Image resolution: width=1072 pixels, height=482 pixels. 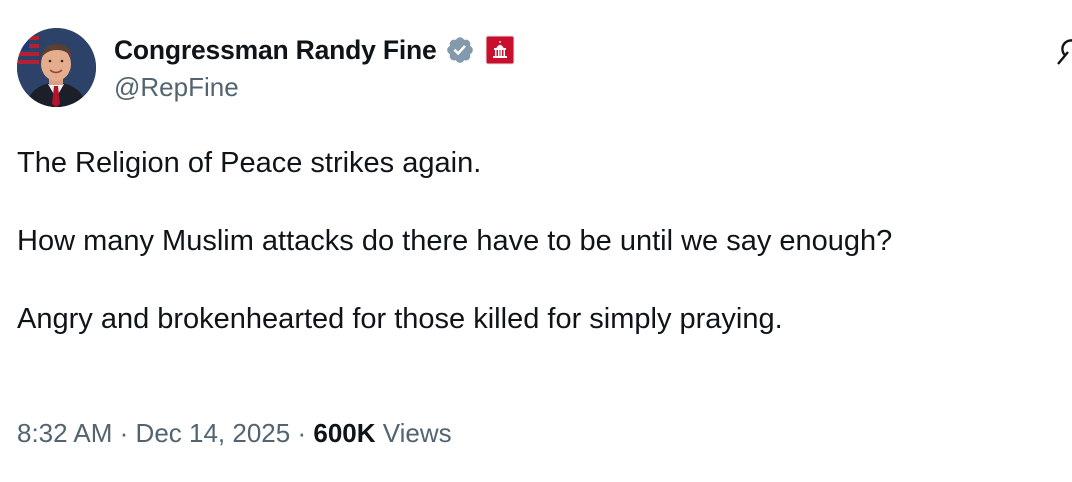 I want to click on tweet-paragraph: The Religion of Peace strikes again., so click(x=249, y=163).